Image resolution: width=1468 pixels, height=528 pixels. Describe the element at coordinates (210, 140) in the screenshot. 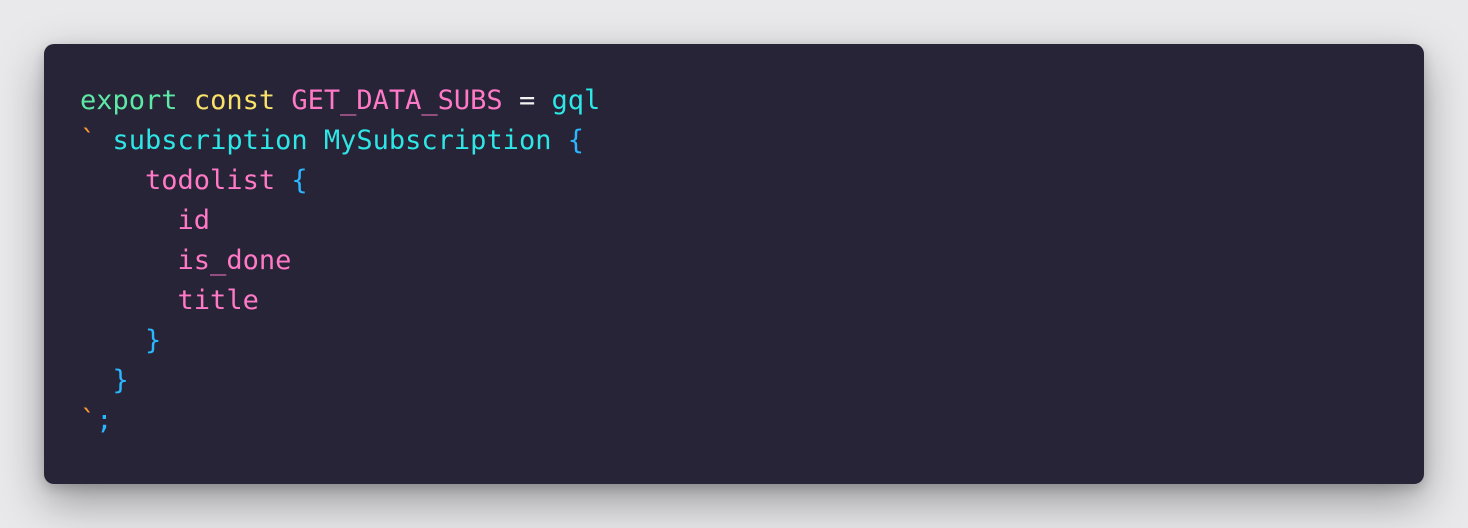

I see `code-token: subscription` at that location.